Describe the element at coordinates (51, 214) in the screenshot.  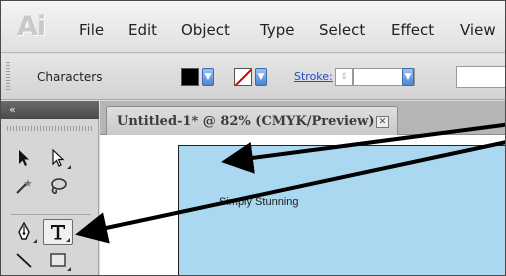
I see `tools-divider` at that location.